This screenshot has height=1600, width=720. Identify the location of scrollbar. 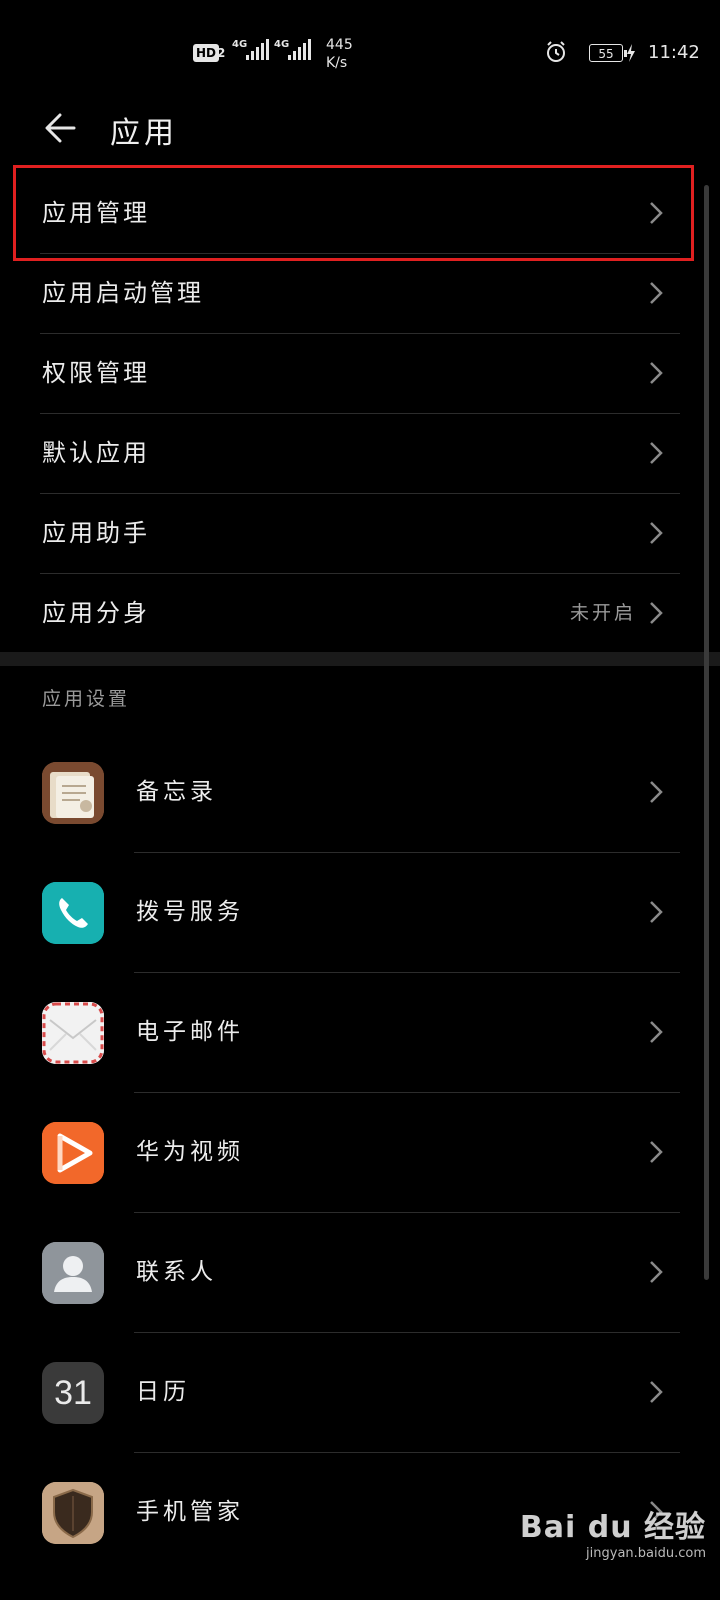
(706, 732).